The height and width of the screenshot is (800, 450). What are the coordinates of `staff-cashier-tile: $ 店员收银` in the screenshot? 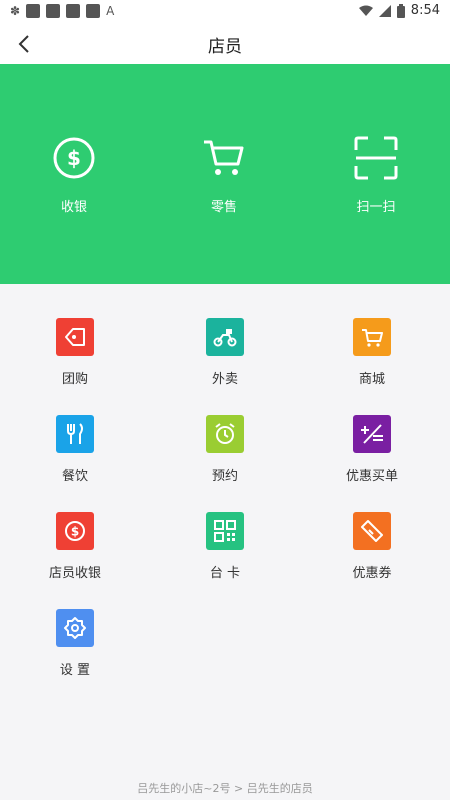 It's located at (75, 546).